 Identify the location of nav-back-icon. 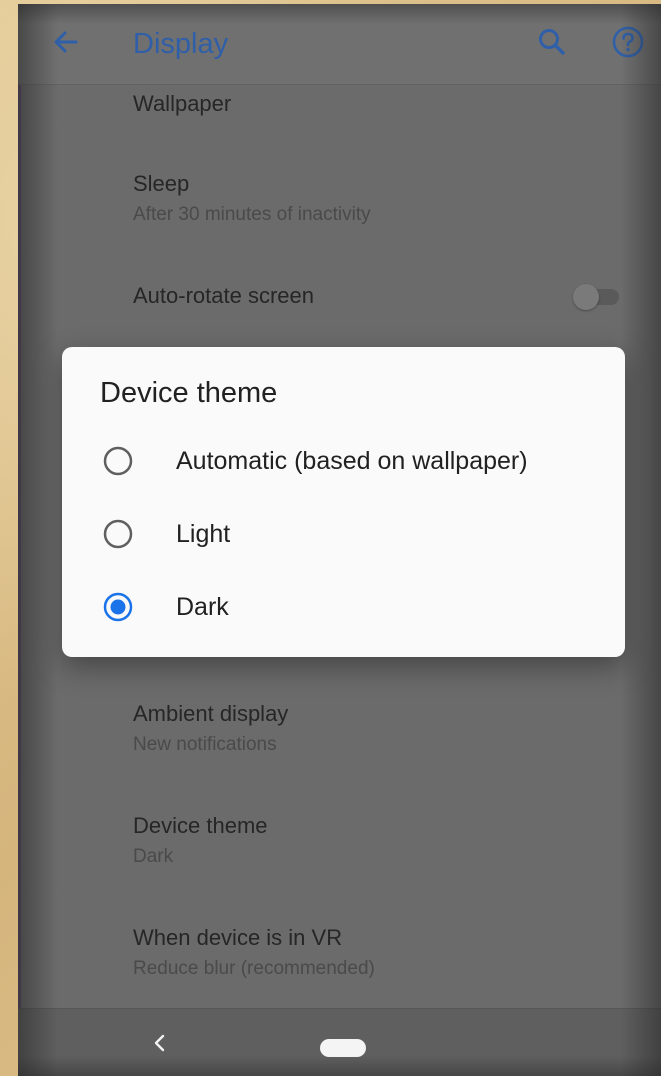
(160, 1043).